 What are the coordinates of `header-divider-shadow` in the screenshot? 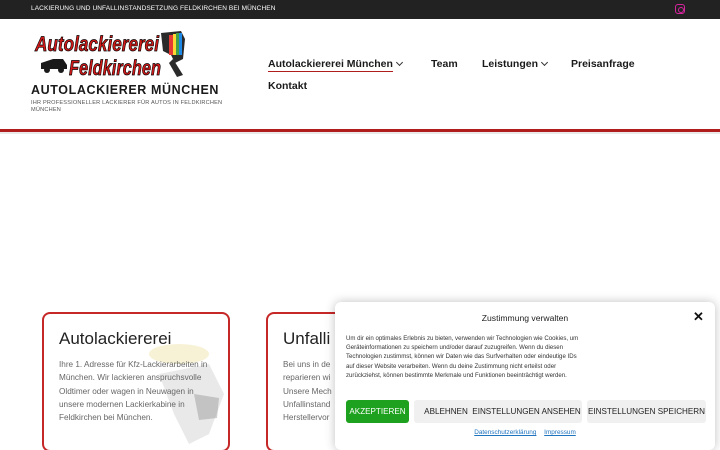 It's located at (360, 133).